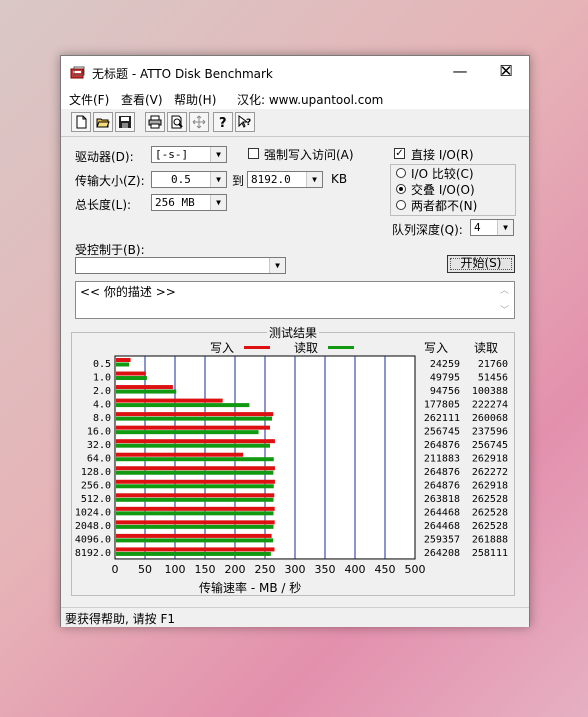 This screenshot has width=588, height=717. Describe the element at coordinates (253, 153) in the screenshot. I see `force-write-checkbox` at that location.